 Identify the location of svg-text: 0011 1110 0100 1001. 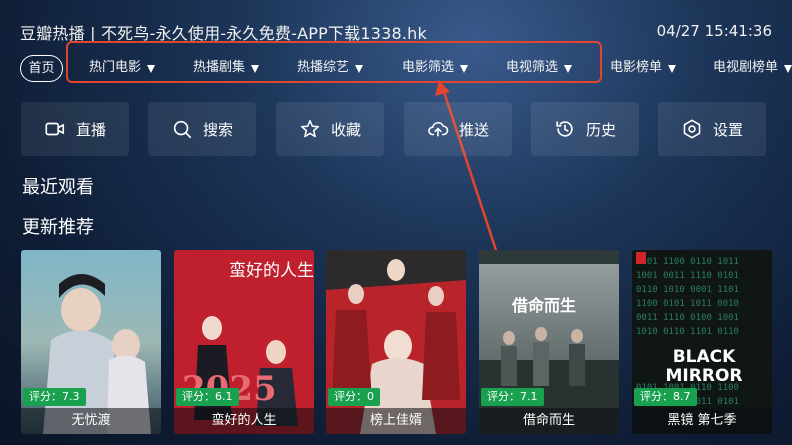
(687, 318).